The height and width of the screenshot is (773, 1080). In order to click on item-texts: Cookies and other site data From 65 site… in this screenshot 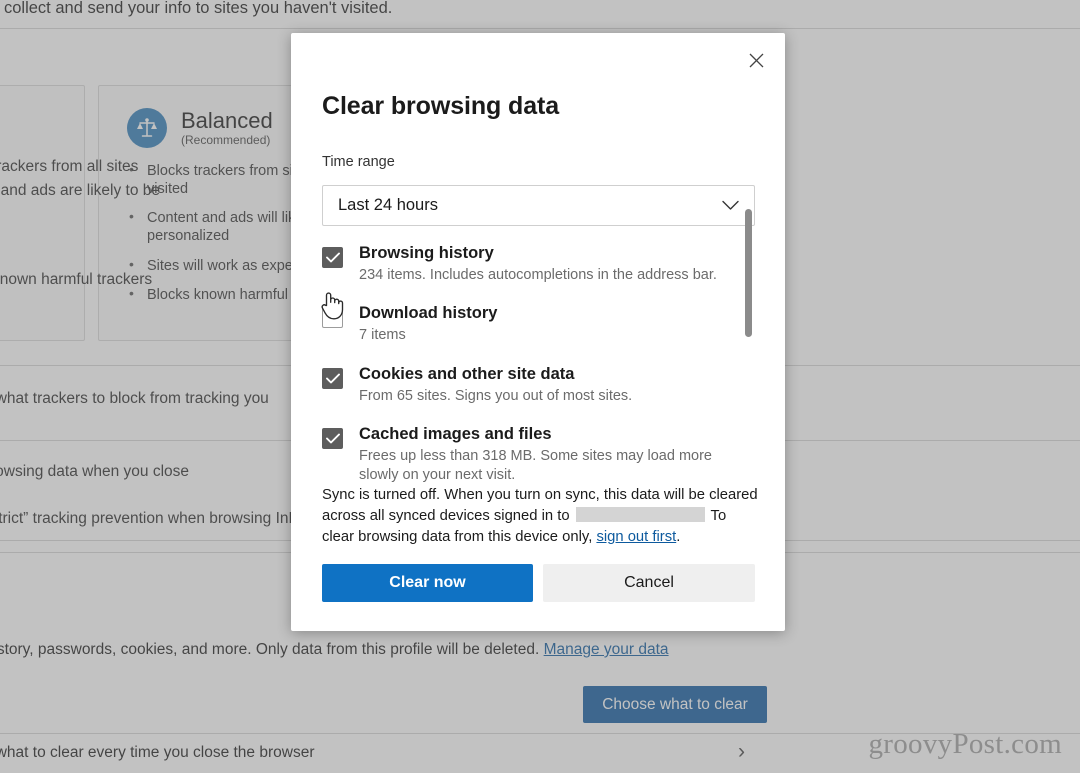, I will do `click(495, 385)`.